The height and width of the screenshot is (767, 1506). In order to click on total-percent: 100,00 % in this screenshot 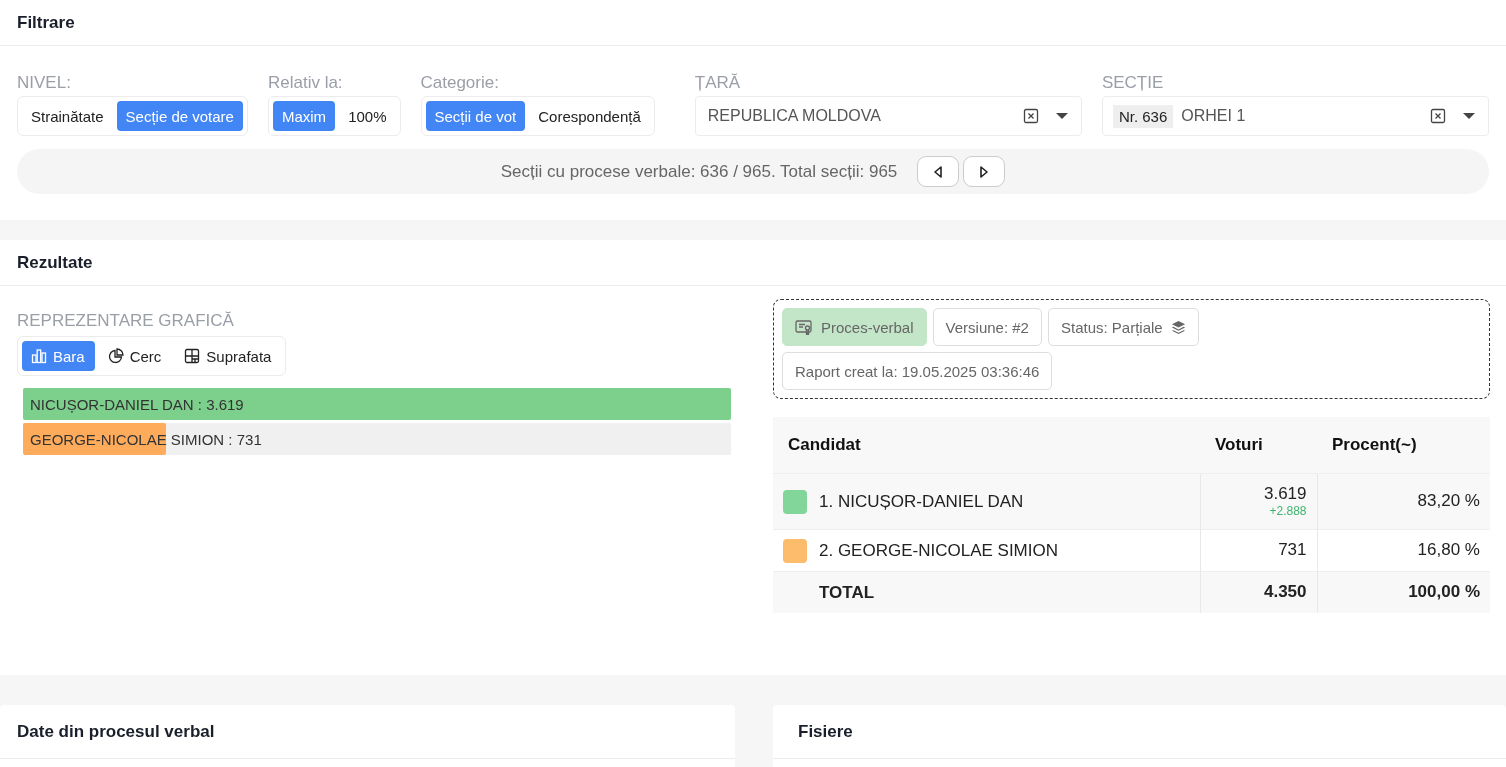, I will do `click(1444, 592)`.